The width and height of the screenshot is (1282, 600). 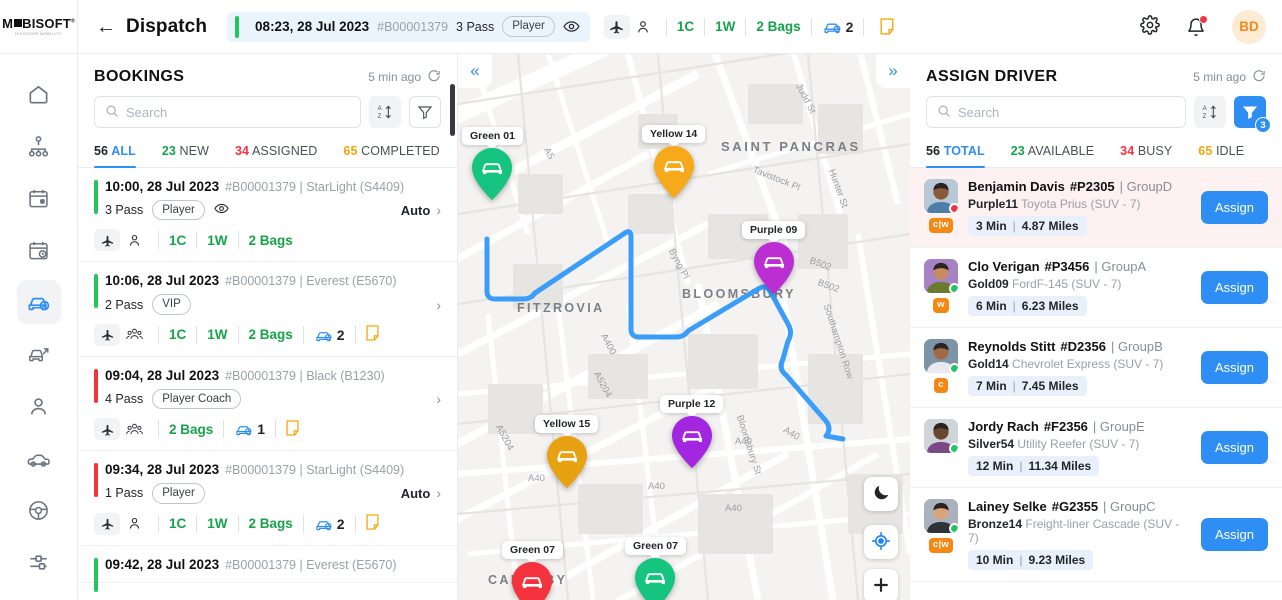 I want to click on search-input-wrapper, so click(x=227, y=112).